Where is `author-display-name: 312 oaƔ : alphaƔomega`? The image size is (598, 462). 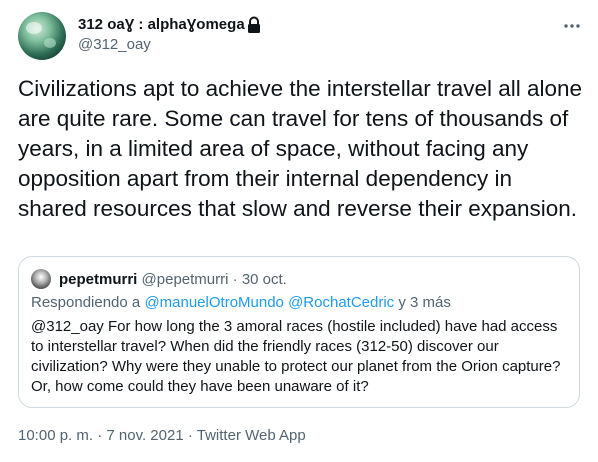
author-display-name: 312 oaƔ : alphaƔomega is located at coordinates (161, 25).